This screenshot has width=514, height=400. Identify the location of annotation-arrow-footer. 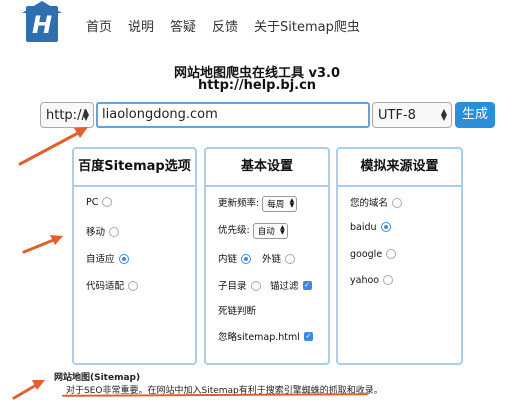
(26, 391).